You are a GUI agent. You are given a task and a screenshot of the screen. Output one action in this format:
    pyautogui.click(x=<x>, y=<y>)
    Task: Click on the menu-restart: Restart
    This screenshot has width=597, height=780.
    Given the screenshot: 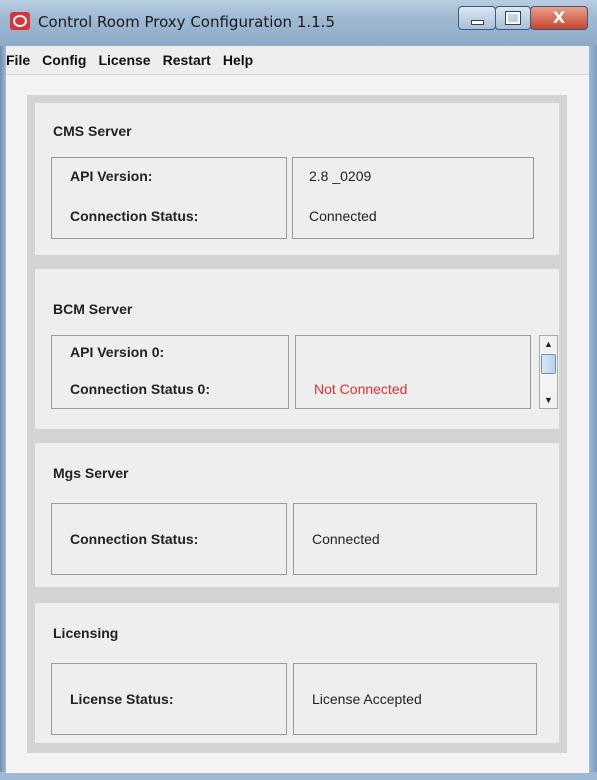 What is the action you would take?
    pyautogui.click(x=187, y=60)
    